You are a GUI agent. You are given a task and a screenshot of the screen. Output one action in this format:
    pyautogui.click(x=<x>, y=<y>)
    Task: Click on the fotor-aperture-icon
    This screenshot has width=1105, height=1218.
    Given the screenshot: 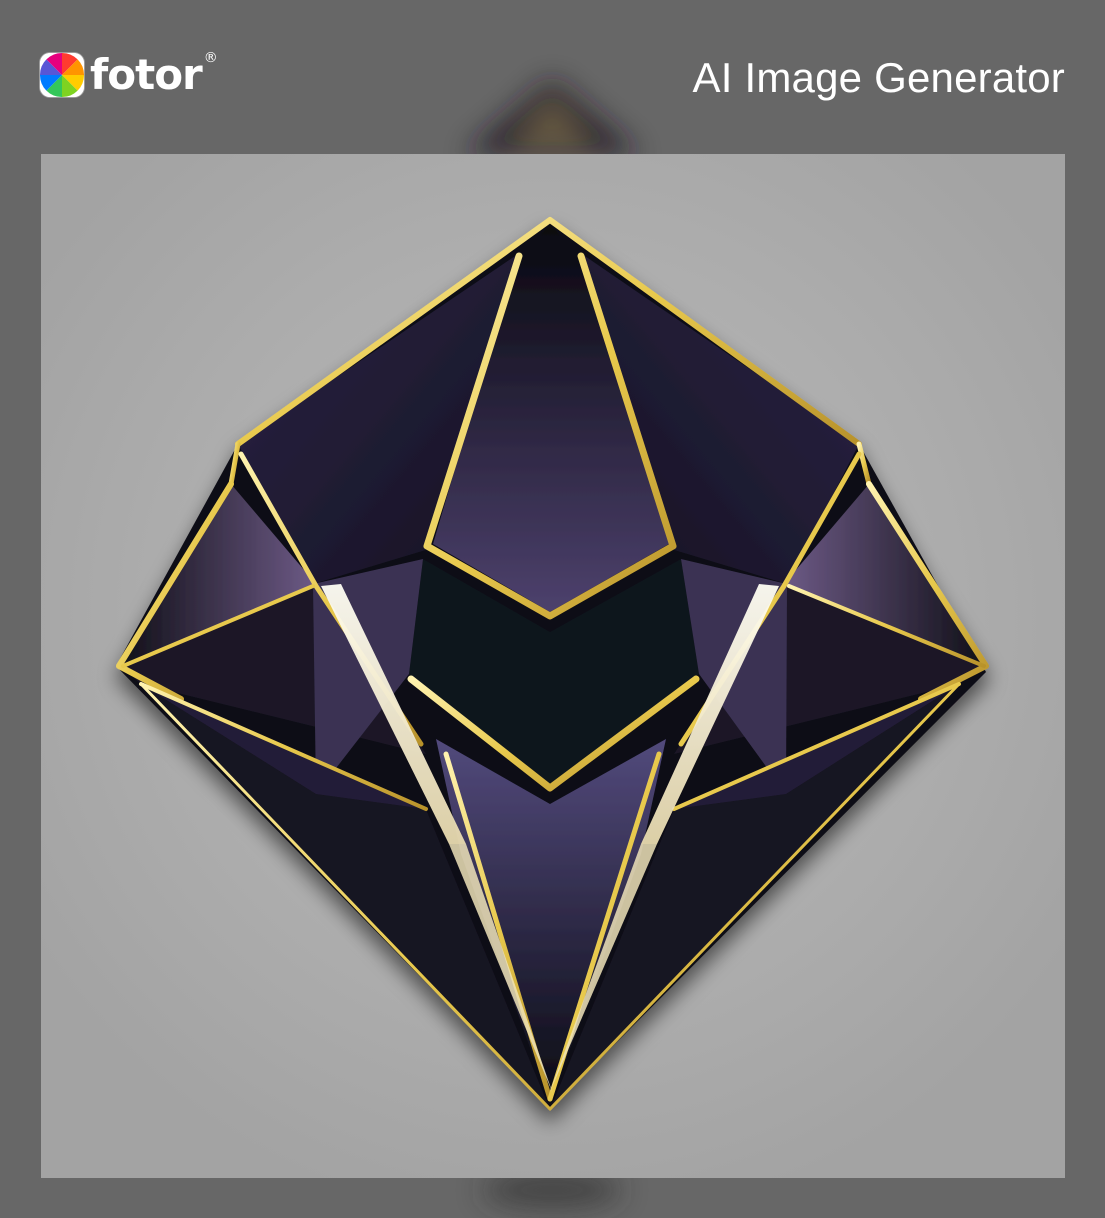 What is the action you would take?
    pyautogui.click(x=62, y=75)
    